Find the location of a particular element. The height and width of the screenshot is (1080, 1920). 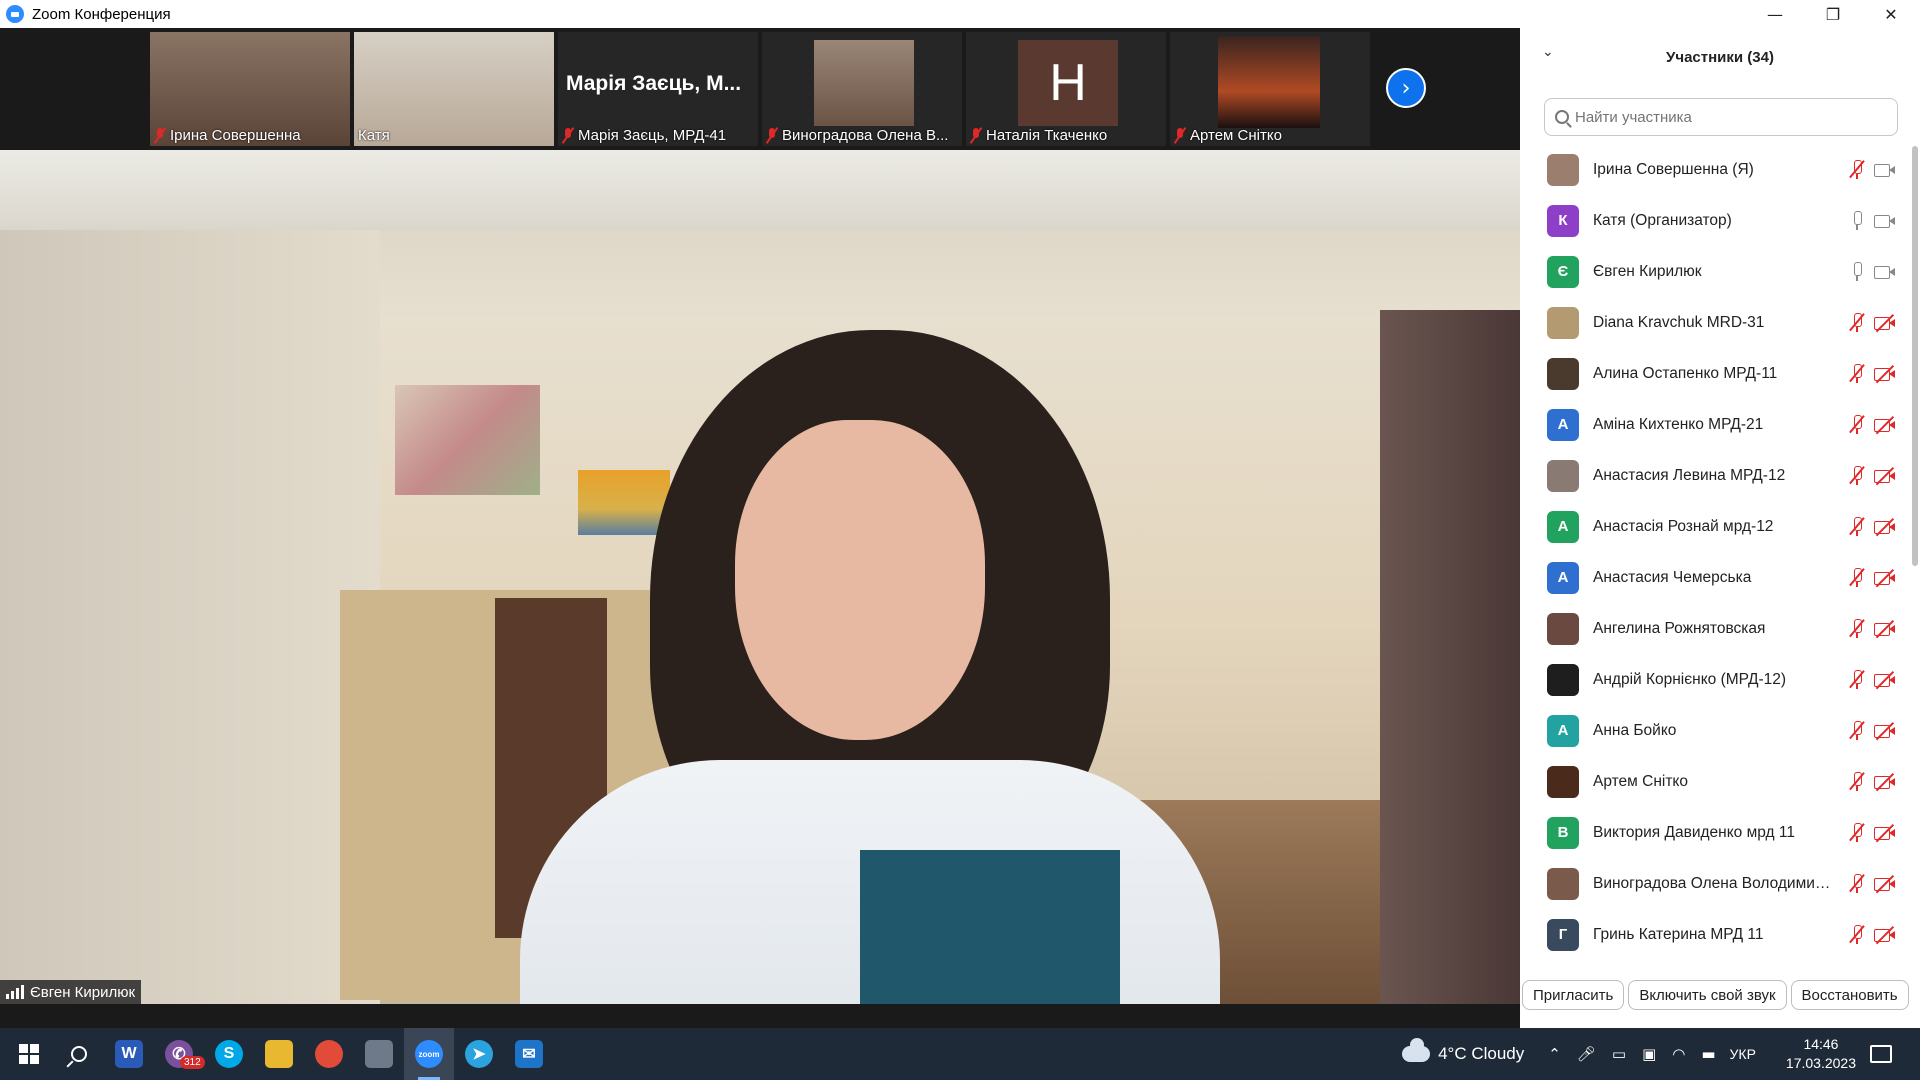

word-taskbar-button: W is located at coordinates (129, 1054).